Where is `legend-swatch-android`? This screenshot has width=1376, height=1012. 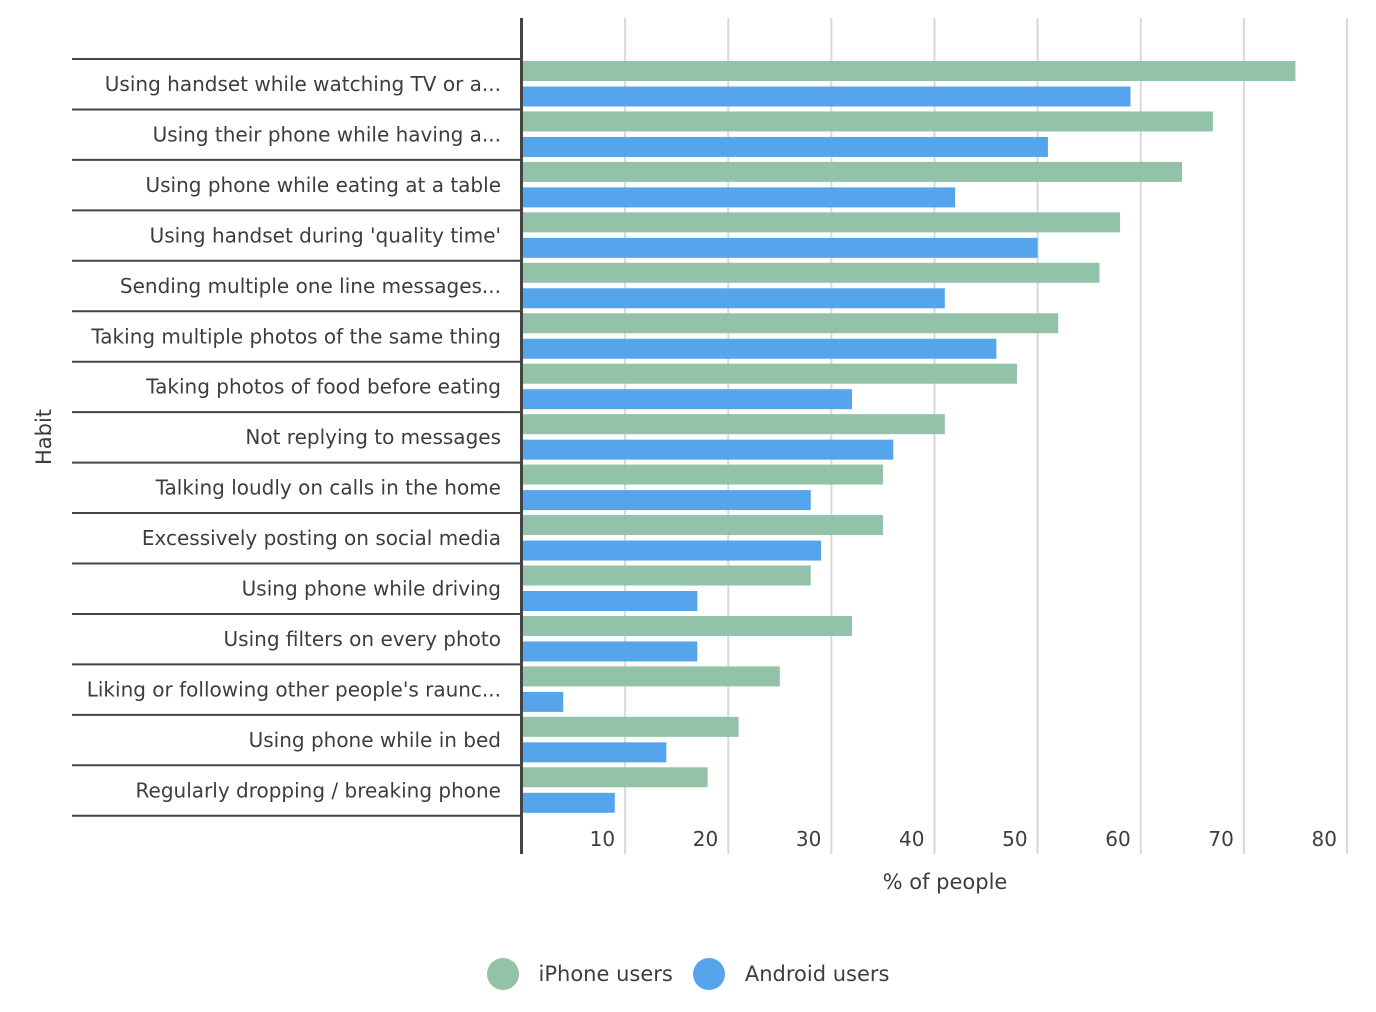
legend-swatch-android is located at coordinates (708, 974).